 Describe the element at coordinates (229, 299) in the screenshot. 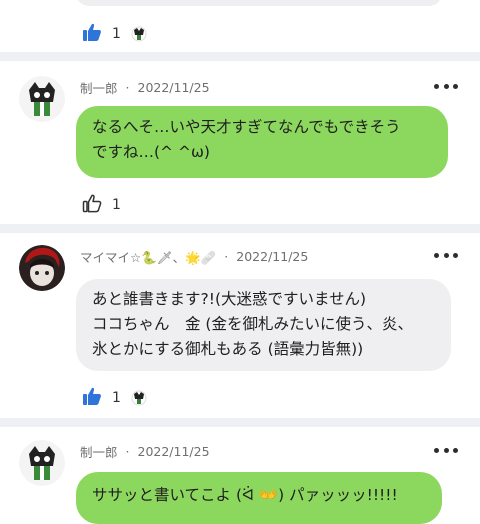

I see `comment-line: あと誰書きます?!(大迷惑ですいません)` at that location.